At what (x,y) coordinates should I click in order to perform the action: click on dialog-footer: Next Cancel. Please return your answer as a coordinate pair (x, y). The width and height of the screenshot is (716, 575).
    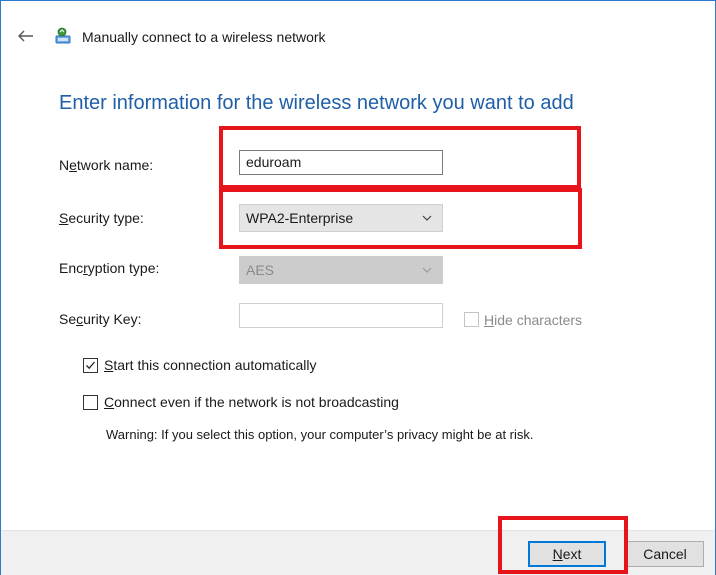
    Looking at the image, I should click on (358, 552).